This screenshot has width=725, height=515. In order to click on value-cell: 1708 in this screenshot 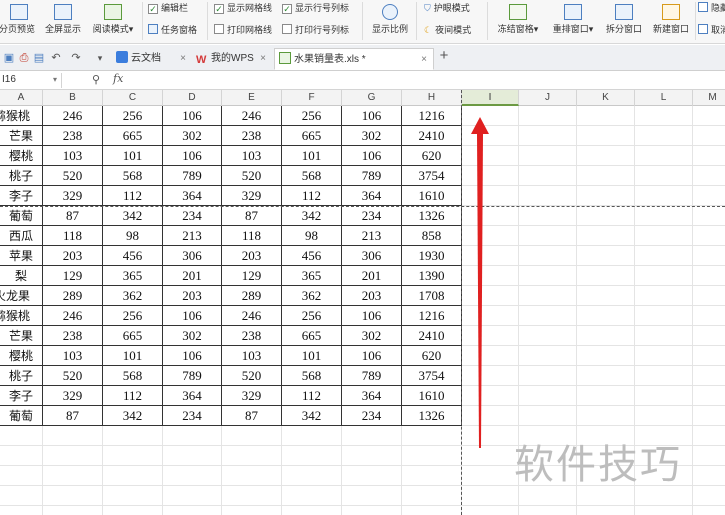, I will do `click(432, 296)`.